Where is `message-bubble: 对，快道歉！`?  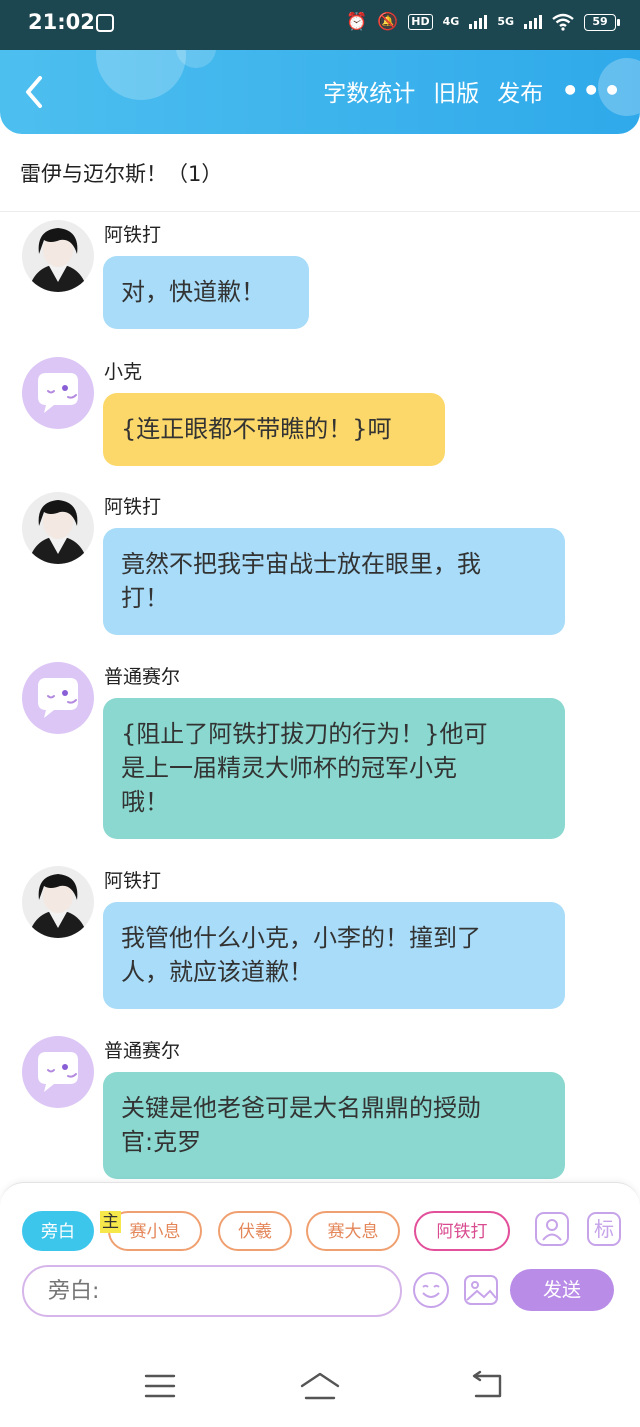
message-bubble: 对，快道歉！ is located at coordinates (206, 292).